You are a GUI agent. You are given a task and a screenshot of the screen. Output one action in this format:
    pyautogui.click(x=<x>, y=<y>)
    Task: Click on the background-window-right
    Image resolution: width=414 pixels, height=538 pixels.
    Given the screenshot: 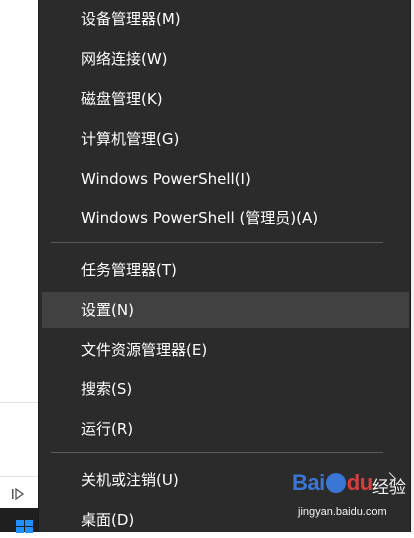 What is the action you would take?
    pyautogui.click(x=412, y=266)
    